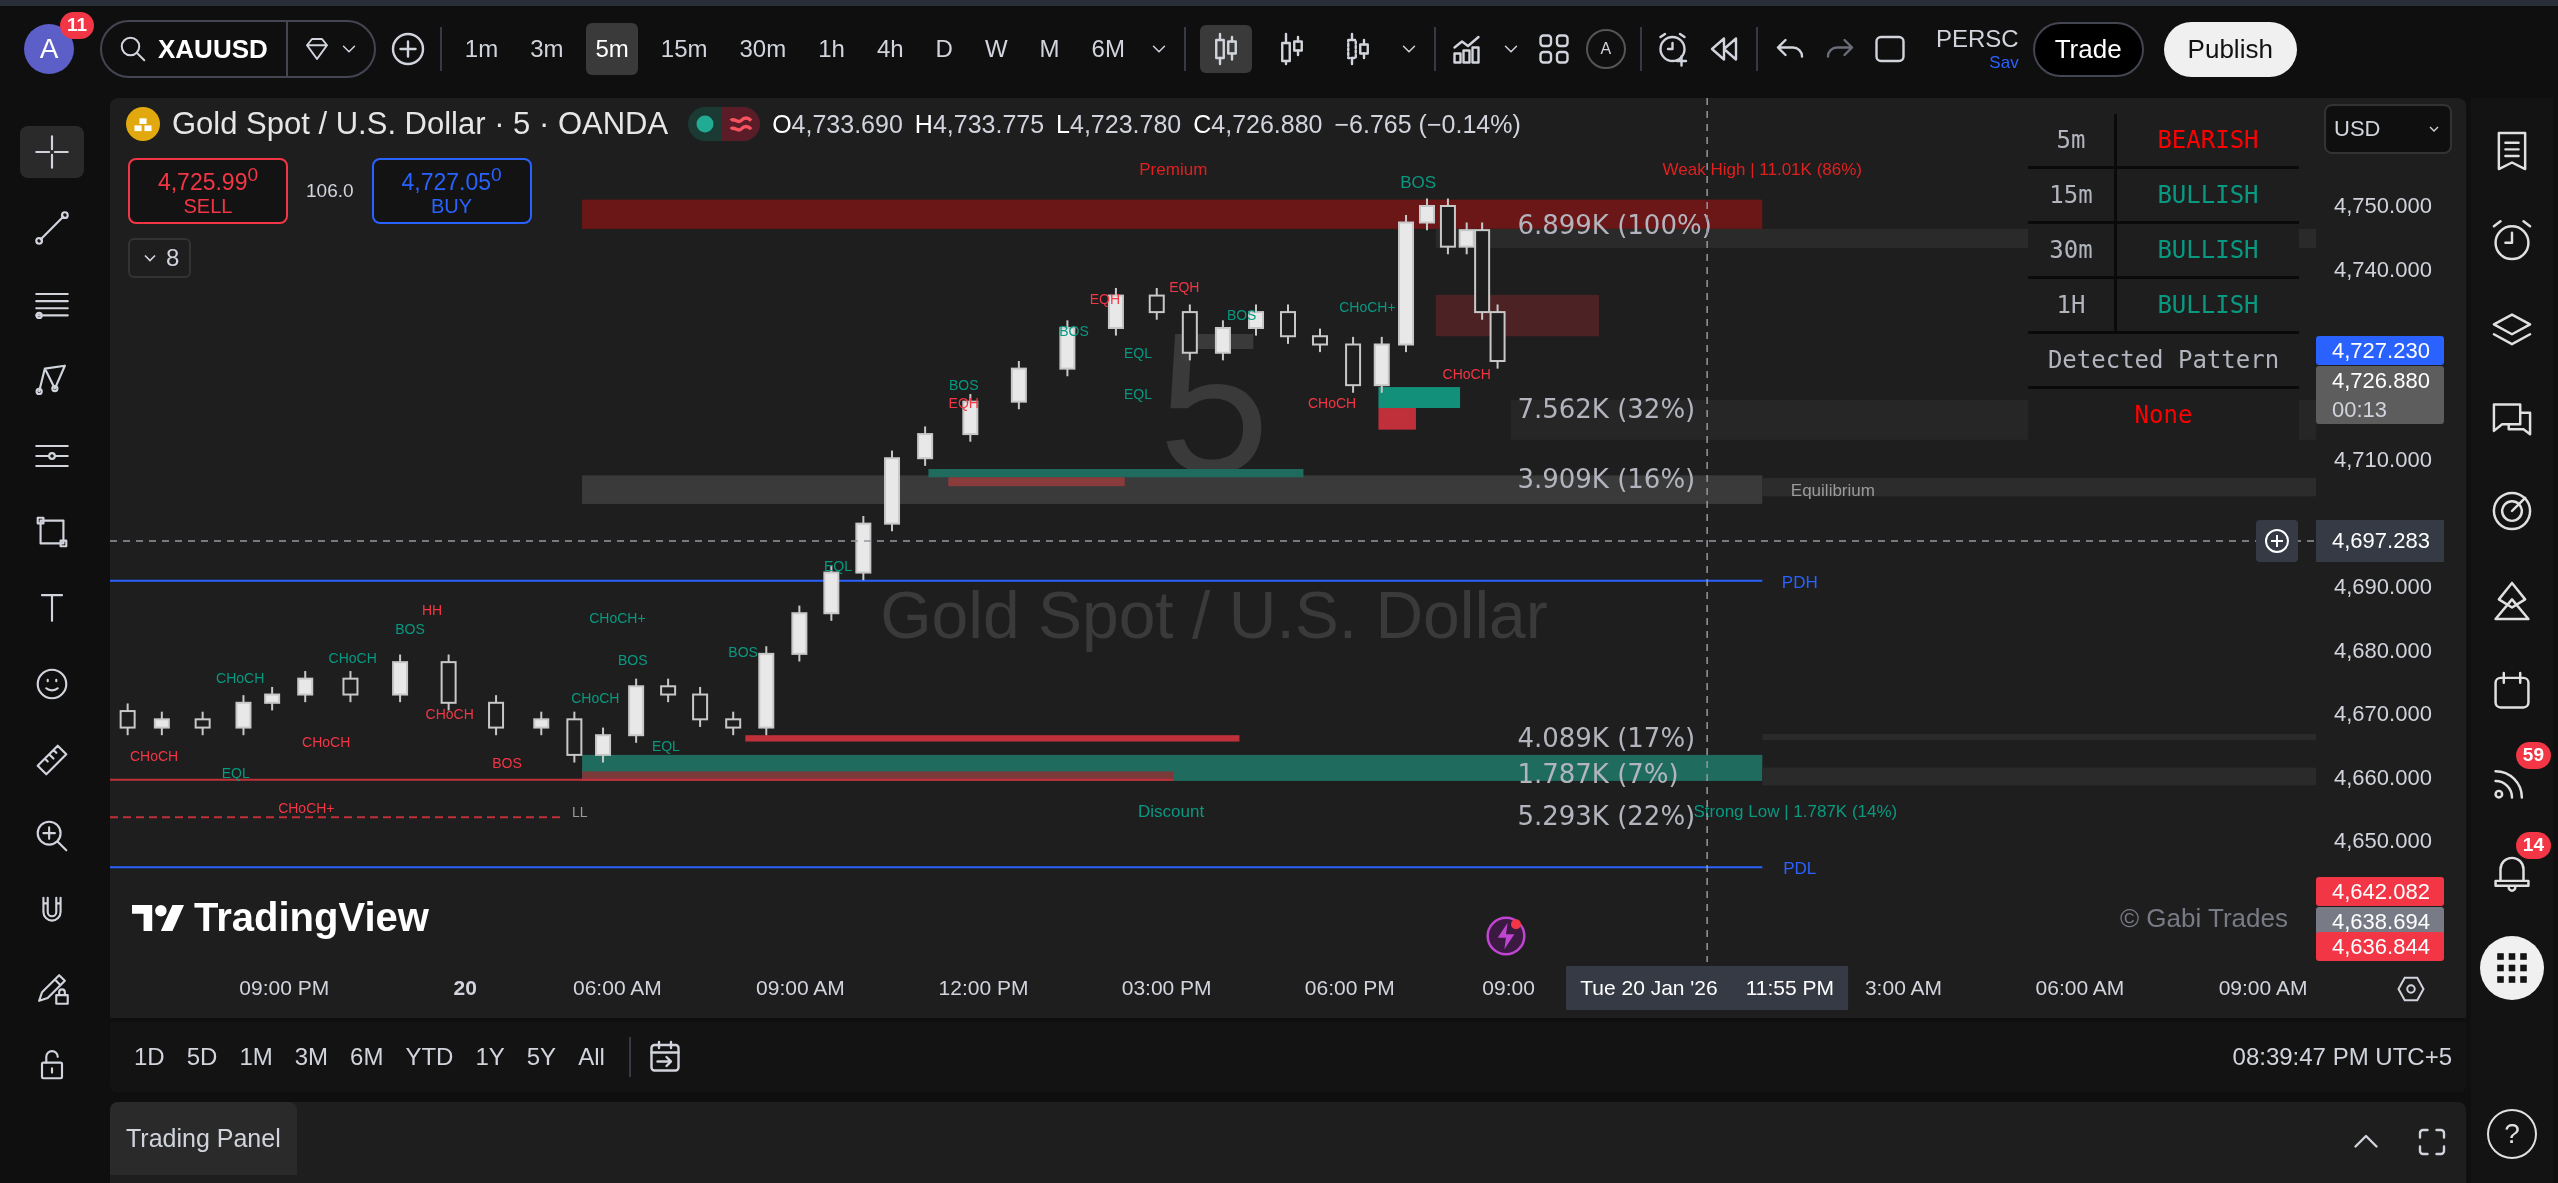 This screenshot has width=2558, height=1183. Describe the element at coordinates (1605, 49) in the screenshot. I see `alert-letter-button: A` at that location.